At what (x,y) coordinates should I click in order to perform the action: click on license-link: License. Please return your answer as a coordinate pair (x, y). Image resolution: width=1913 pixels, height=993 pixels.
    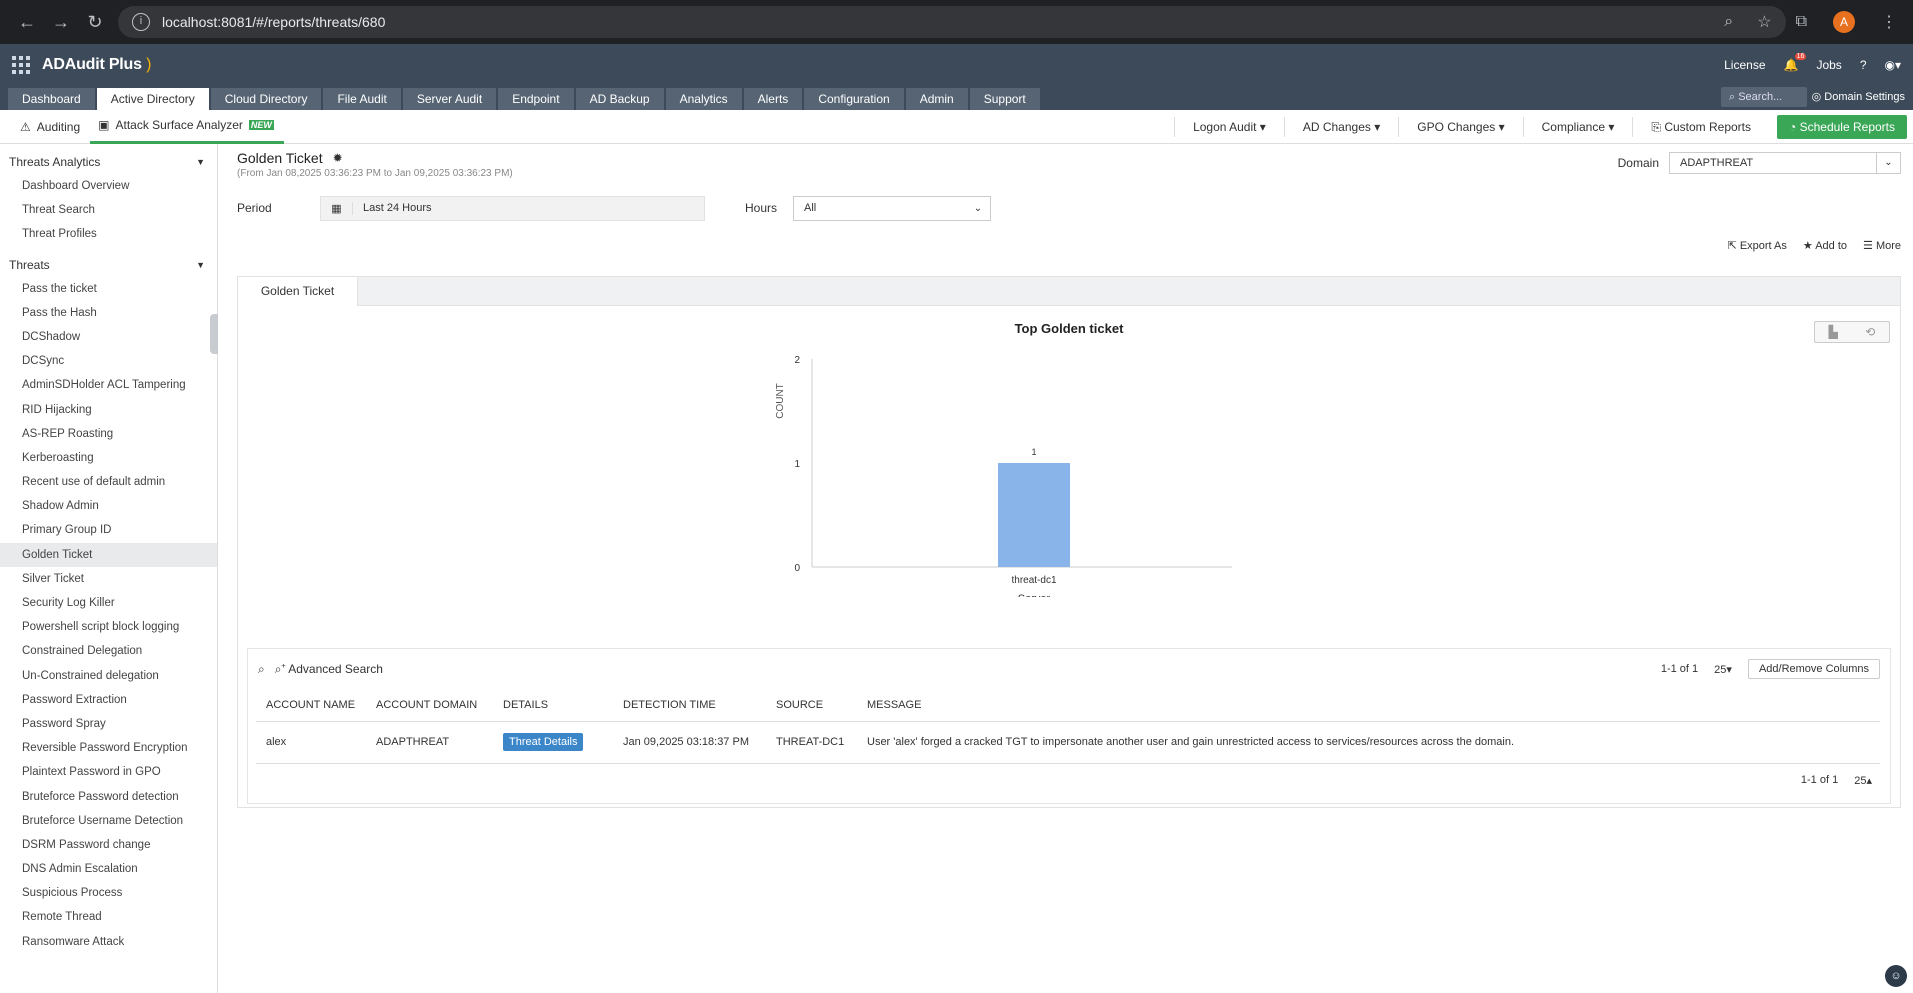
    Looking at the image, I should click on (1744, 65).